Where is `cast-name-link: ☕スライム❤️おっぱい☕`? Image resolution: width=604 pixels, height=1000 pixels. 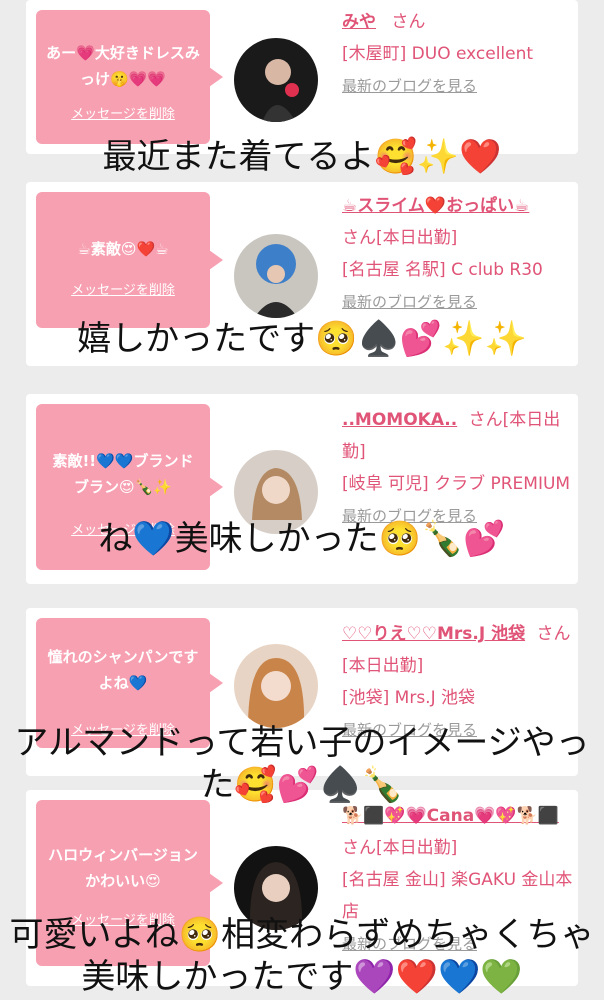 cast-name-link: ☕スライム❤️おっぱい☕ is located at coordinates (435, 206).